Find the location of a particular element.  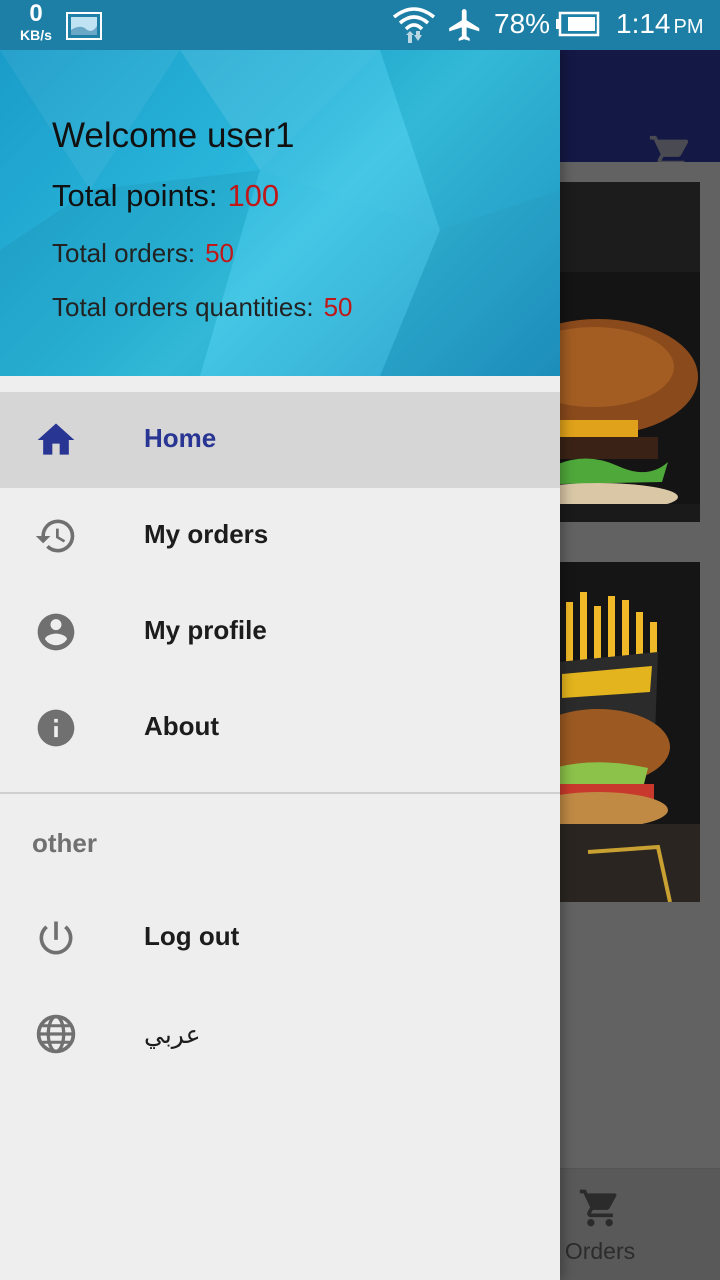

product-card-combo is located at coordinates (629, 732).